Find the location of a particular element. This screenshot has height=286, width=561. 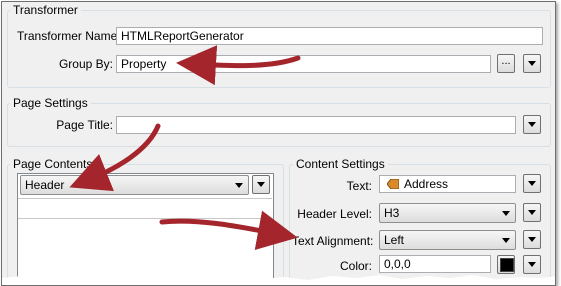

attribute-tag-icon is located at coordinates (393, 184).